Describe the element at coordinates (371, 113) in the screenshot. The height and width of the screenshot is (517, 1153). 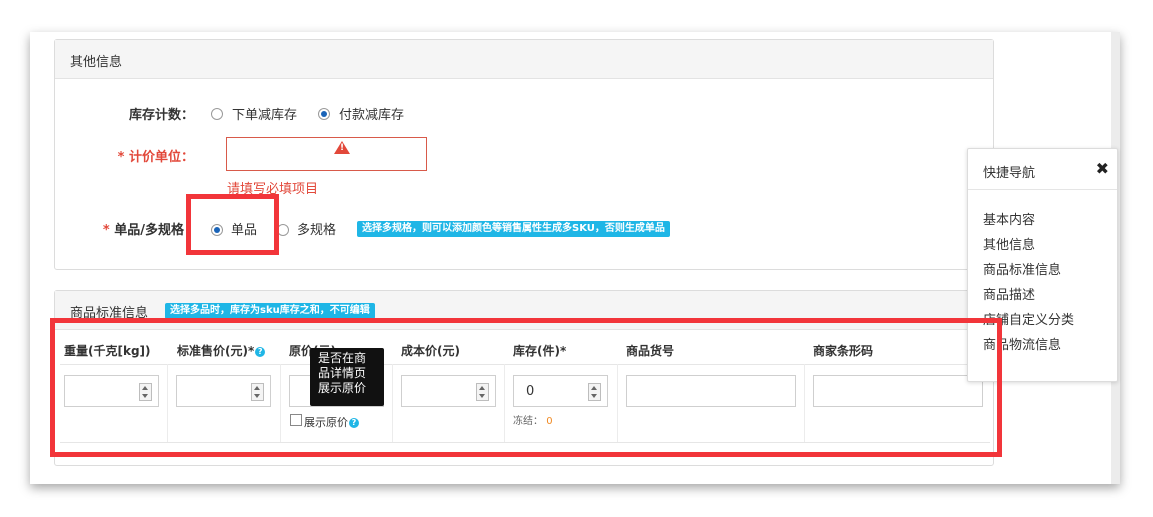
I see `radio-pay-deduct-label: 付款减库存` at that location.